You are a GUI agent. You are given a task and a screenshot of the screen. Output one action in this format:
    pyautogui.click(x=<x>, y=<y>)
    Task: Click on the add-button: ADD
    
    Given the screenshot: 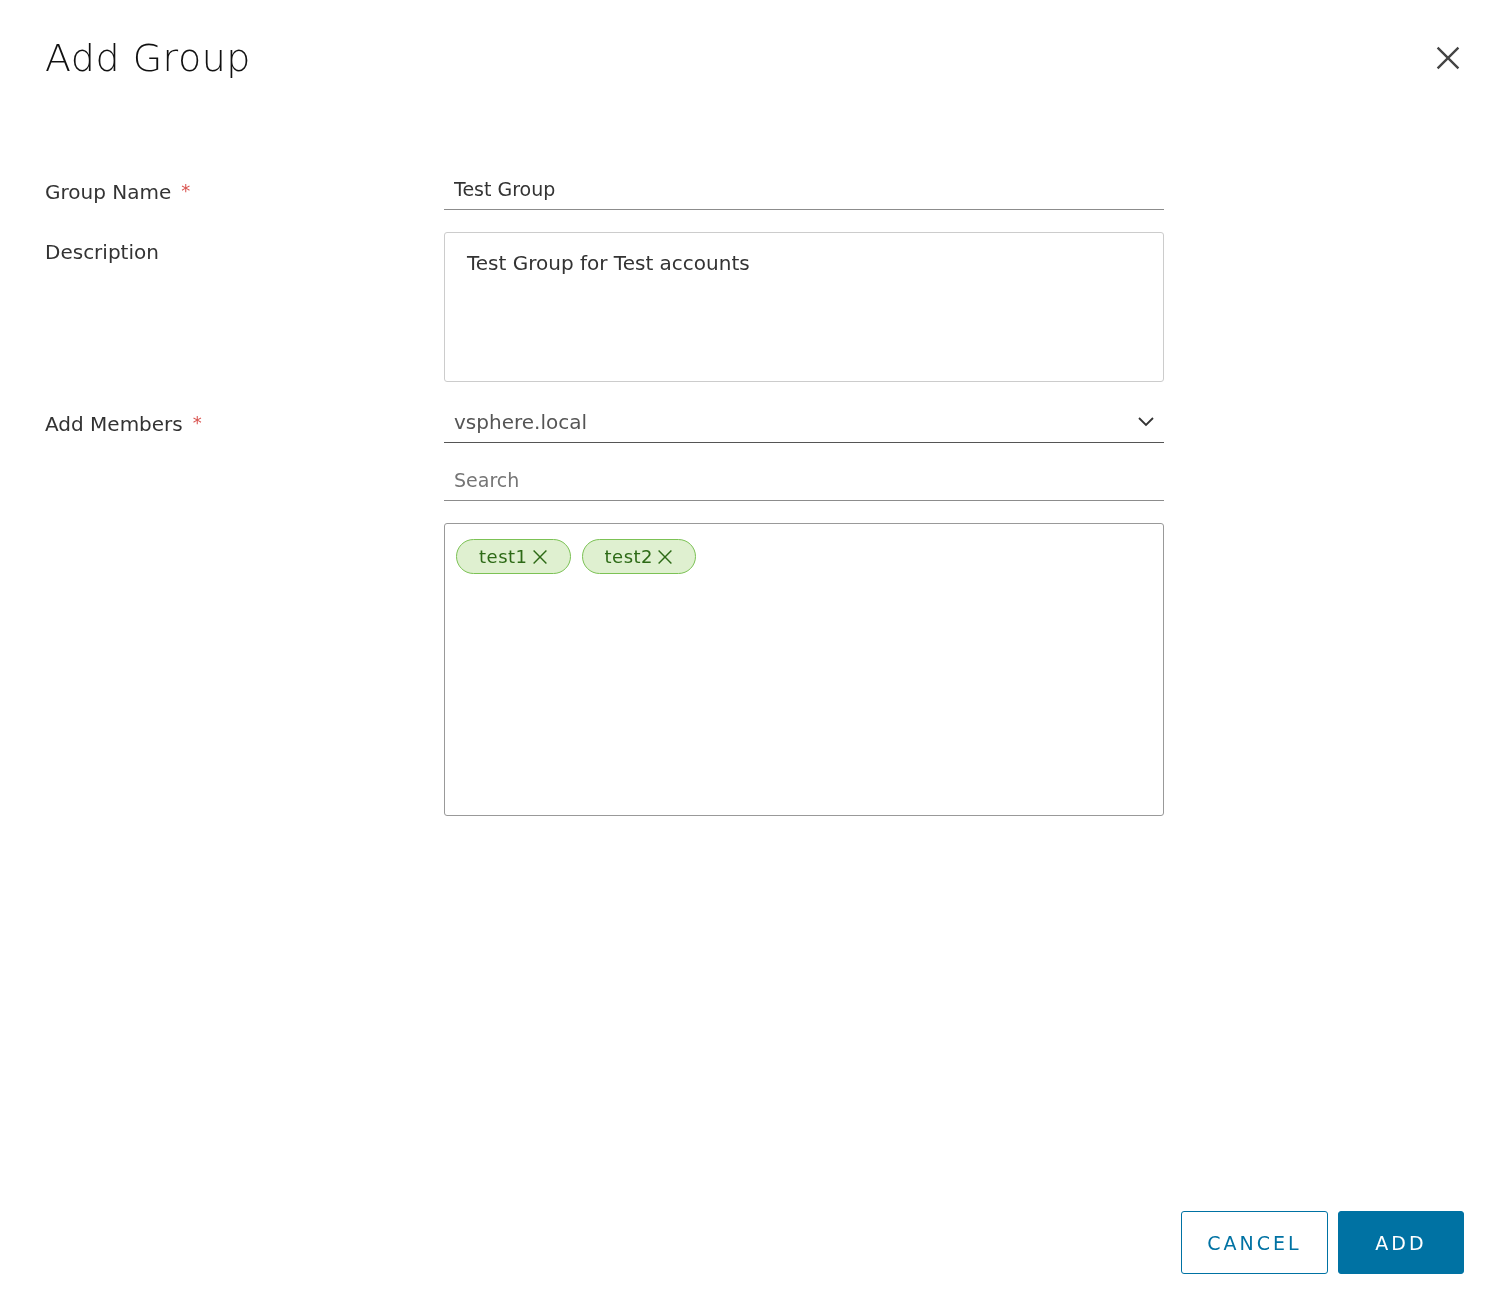 What is the action you would take?
    pyautogui.click(x=1401, y=1242)
    